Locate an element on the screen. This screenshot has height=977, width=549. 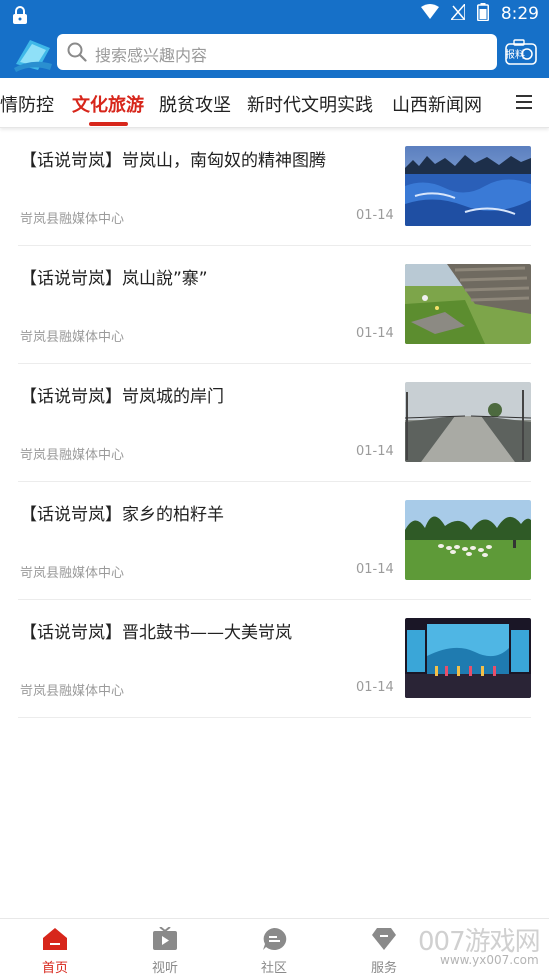
battery-icon is located at coordinates (482, 14).